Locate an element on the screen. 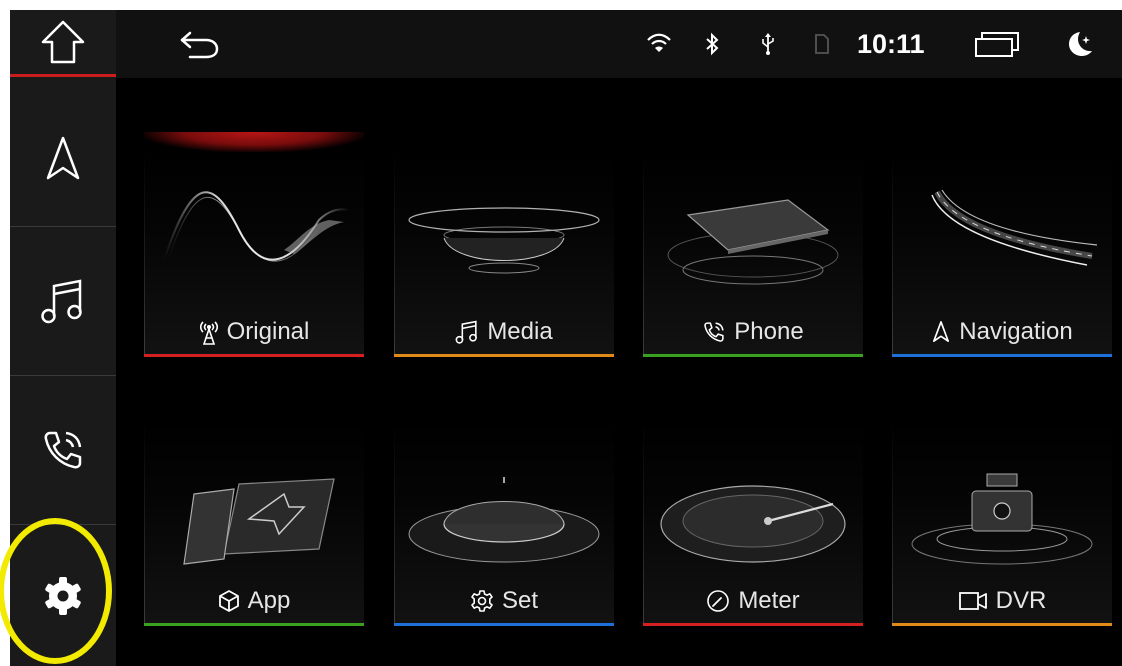  tile-phone: Phone is located at coordinates (753, 250).